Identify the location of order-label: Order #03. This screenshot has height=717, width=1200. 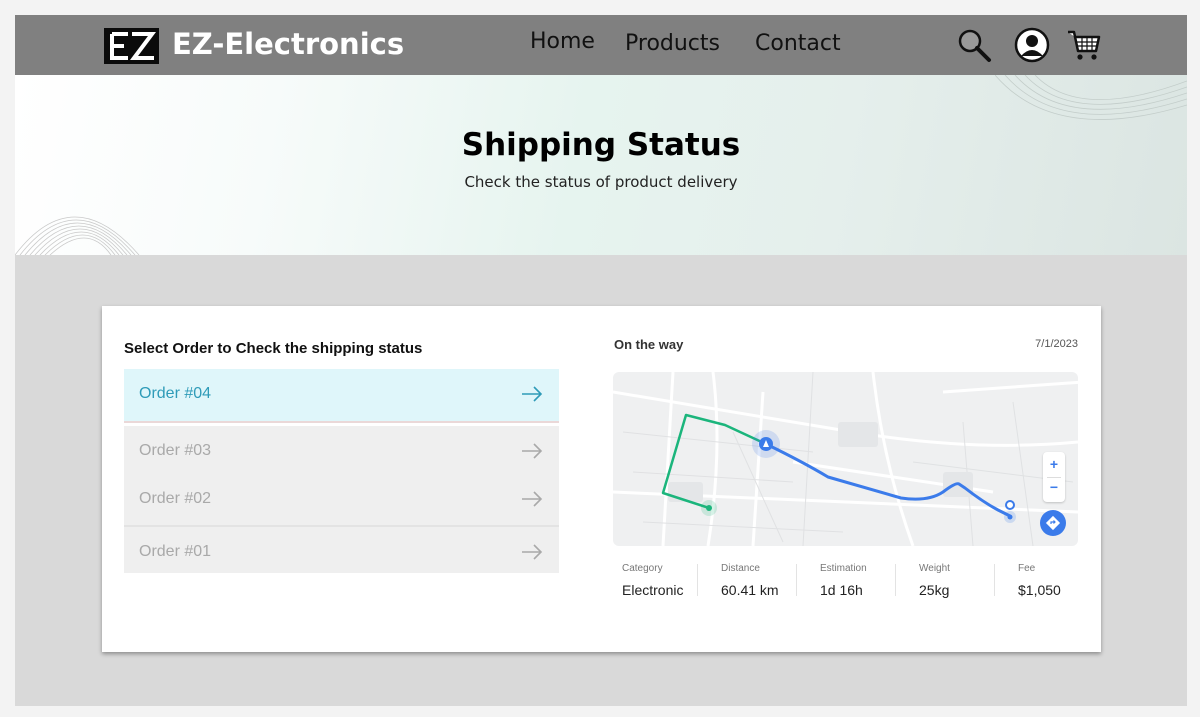
(175, 450).